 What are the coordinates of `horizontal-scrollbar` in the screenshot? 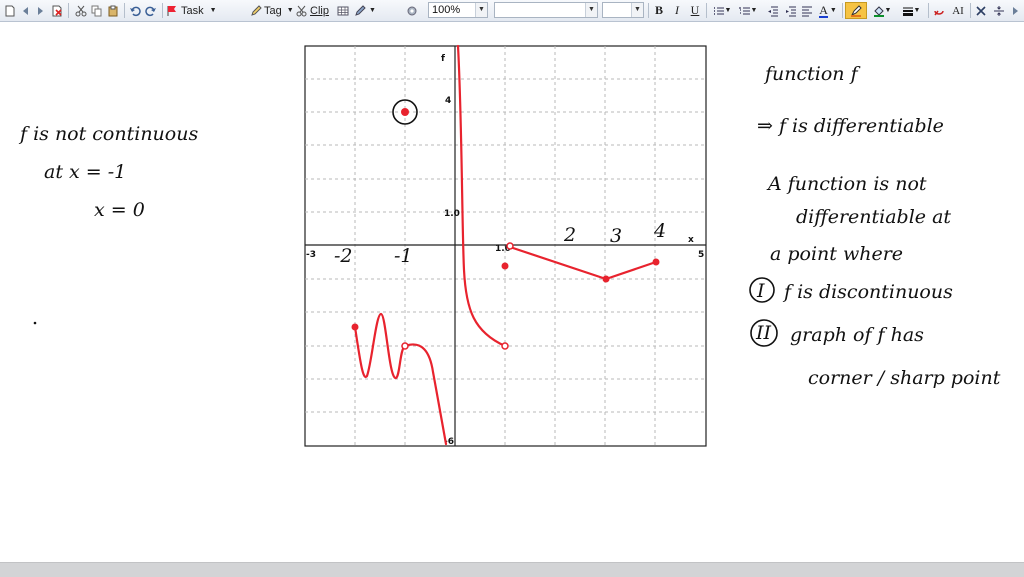 It's located at (512, 569).